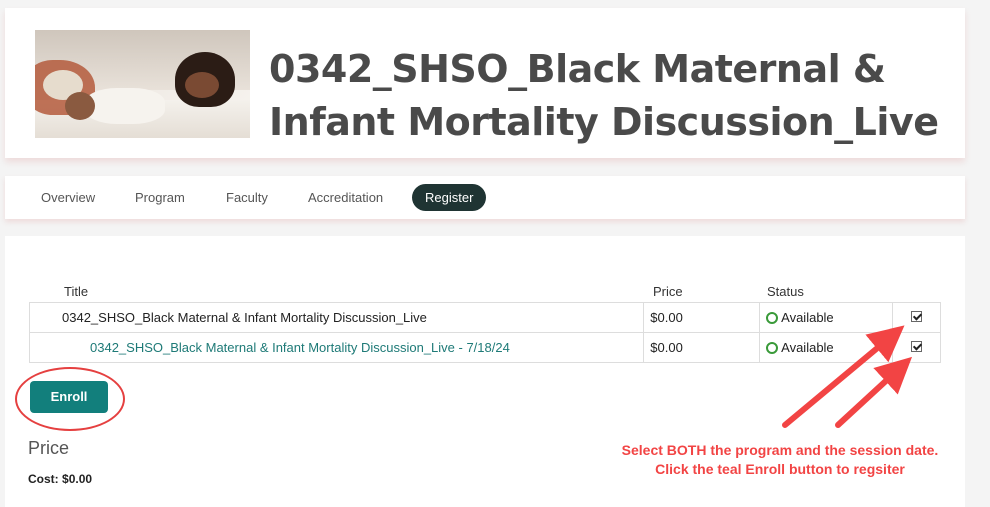 This screenshot has height=507, width=990. Describe the element at coordinates (142, 84) in the screenshot. I see `program-image` at that location.